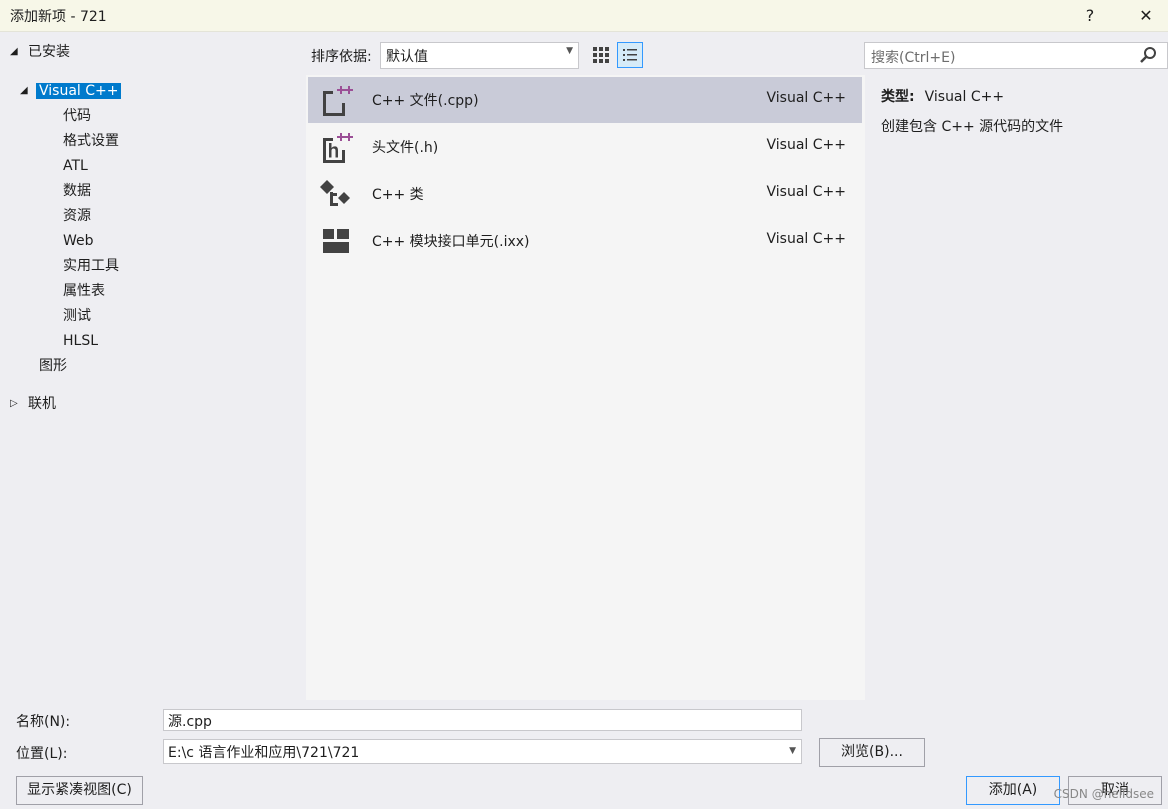  I want to click on tree-item: 格式设置, so click(91, 141).